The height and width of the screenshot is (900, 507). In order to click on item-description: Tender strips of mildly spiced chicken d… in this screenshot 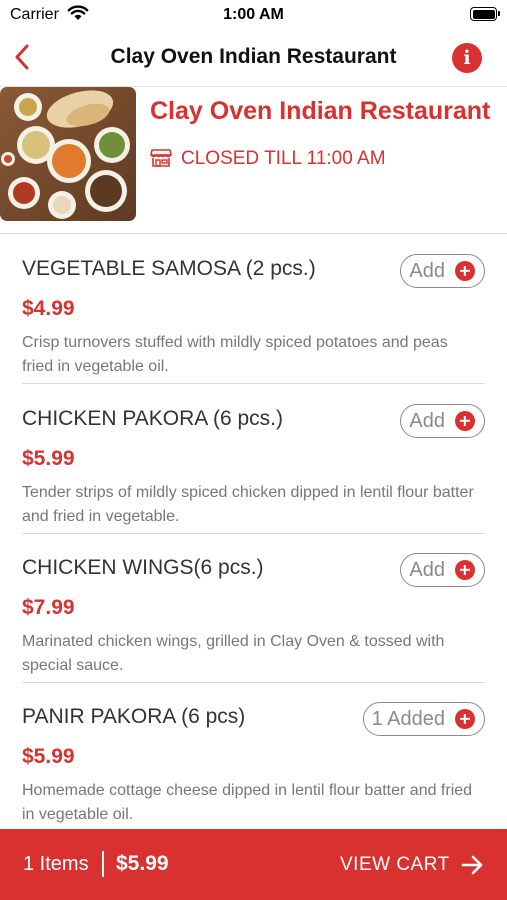, I will do `click(248, 504)`.